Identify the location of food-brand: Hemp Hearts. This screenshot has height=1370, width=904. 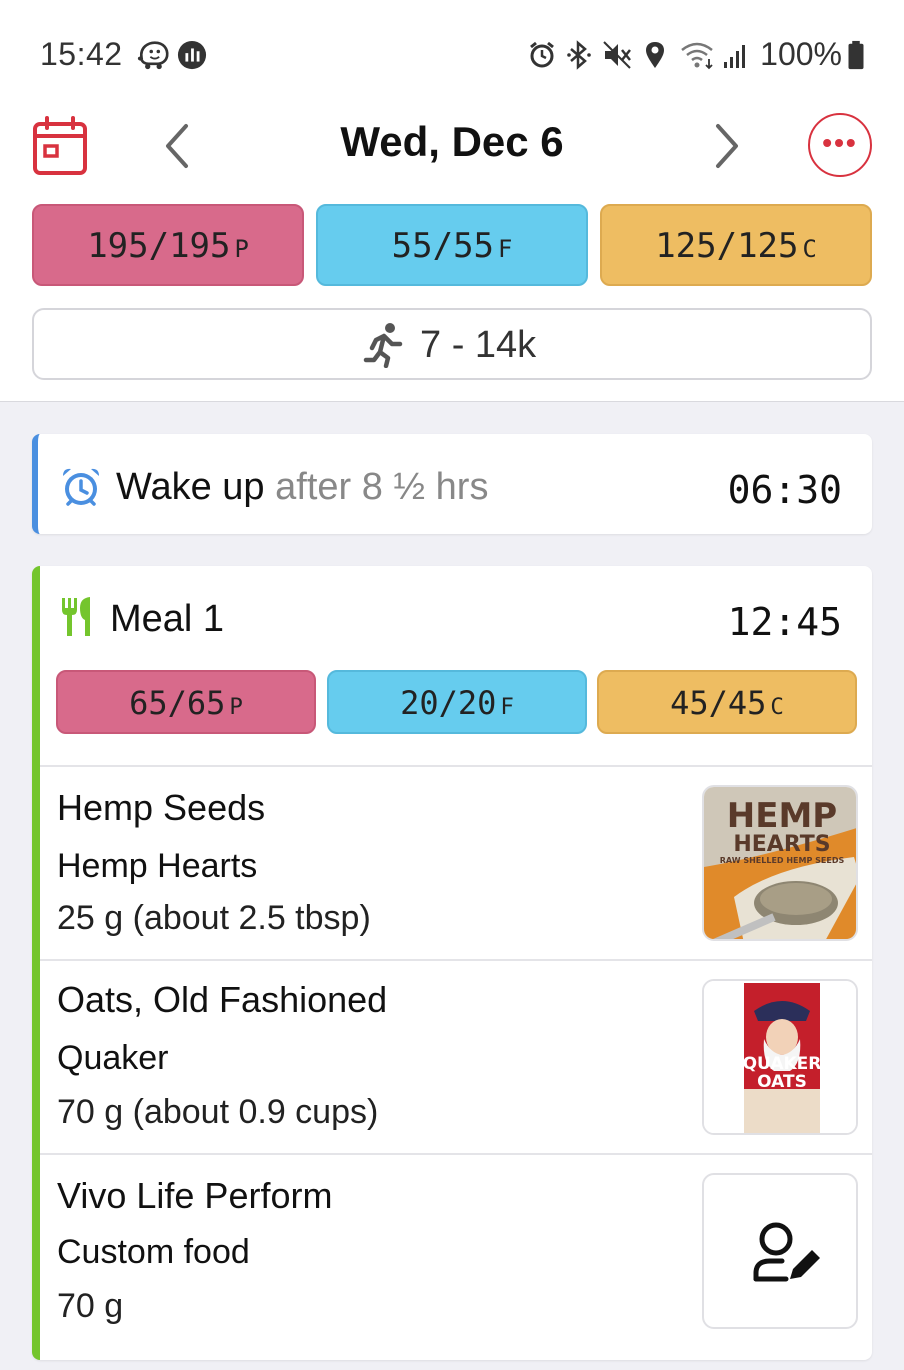
(157, 866).